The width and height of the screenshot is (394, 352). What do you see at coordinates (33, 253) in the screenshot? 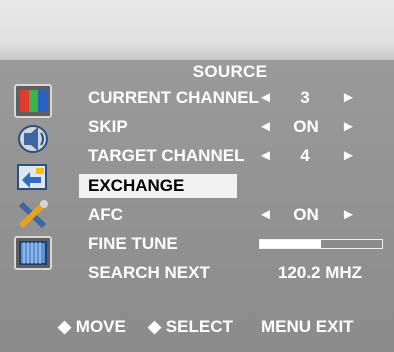
I see `screen-icon` at bounding box center [33, 253].